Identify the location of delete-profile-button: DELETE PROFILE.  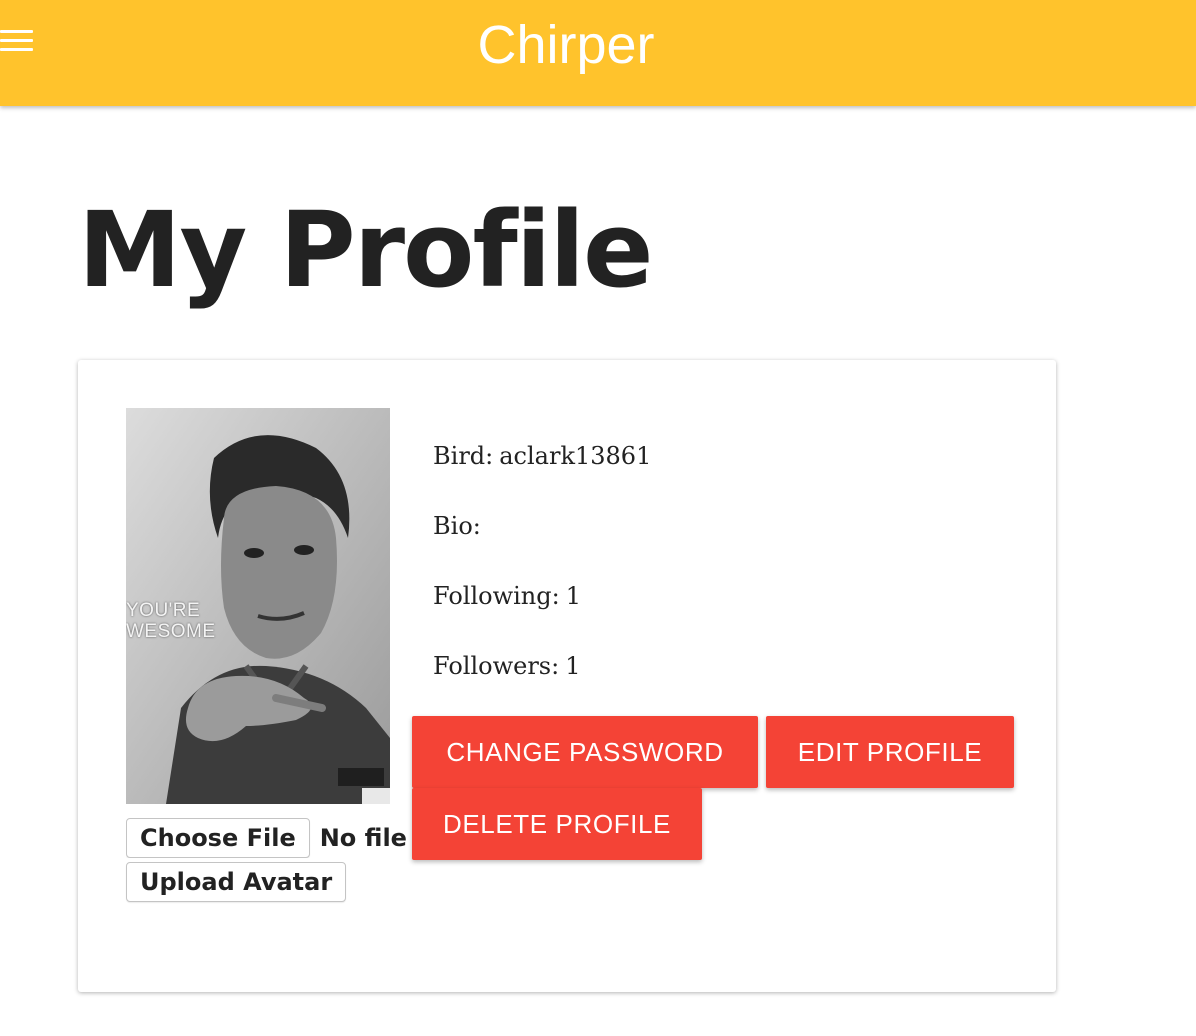
(557, 824).